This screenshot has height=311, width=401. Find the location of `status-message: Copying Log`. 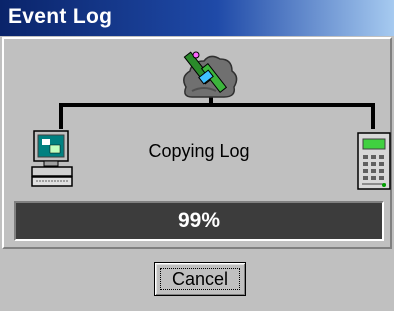

status-message: Copying Log is located at coordinates (199, 151).